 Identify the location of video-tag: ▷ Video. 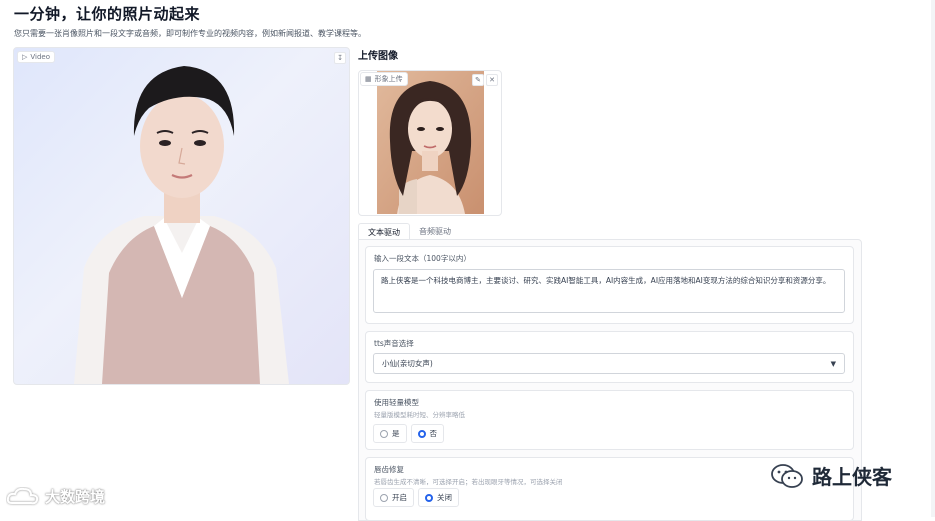
(36, 57).